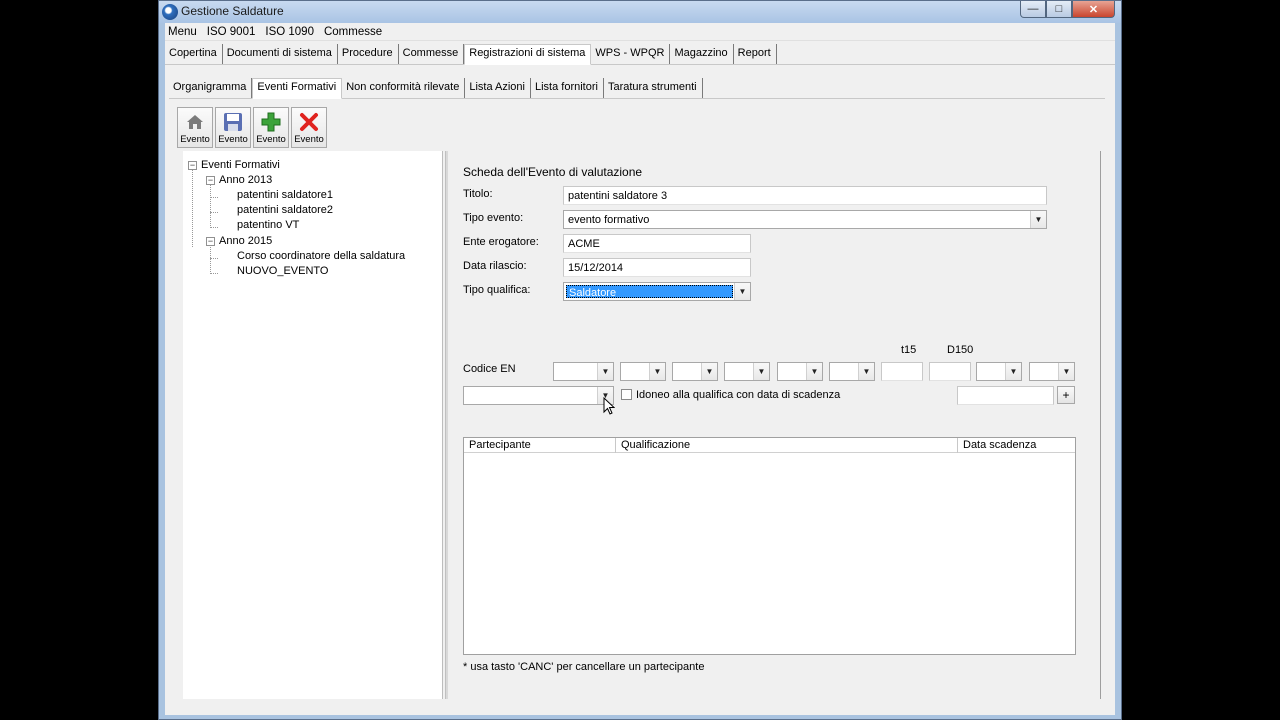 The height and width of the screenshot is (720, 1280). I want to click on codice-en-label: Codice EN, so click(489, 369).